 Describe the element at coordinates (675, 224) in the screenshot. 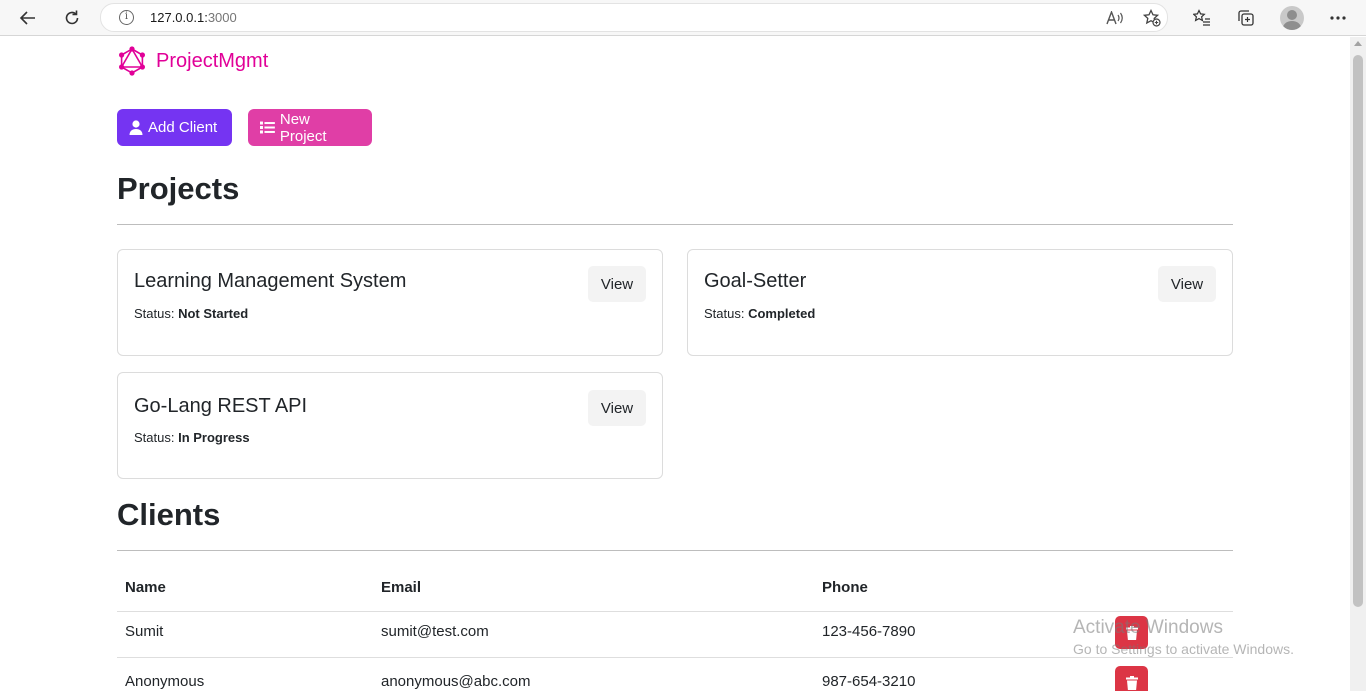

I see `projects-divider` at that location.